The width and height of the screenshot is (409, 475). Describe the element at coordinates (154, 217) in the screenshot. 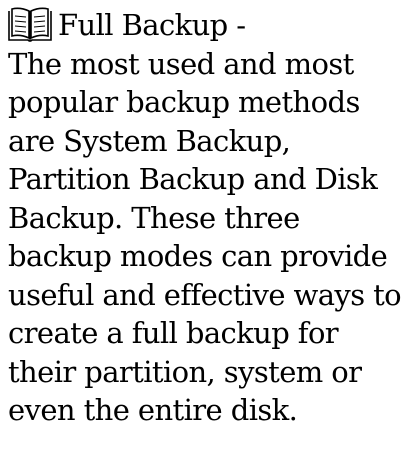

I see `help-text-line: Backup. These three` at that location.